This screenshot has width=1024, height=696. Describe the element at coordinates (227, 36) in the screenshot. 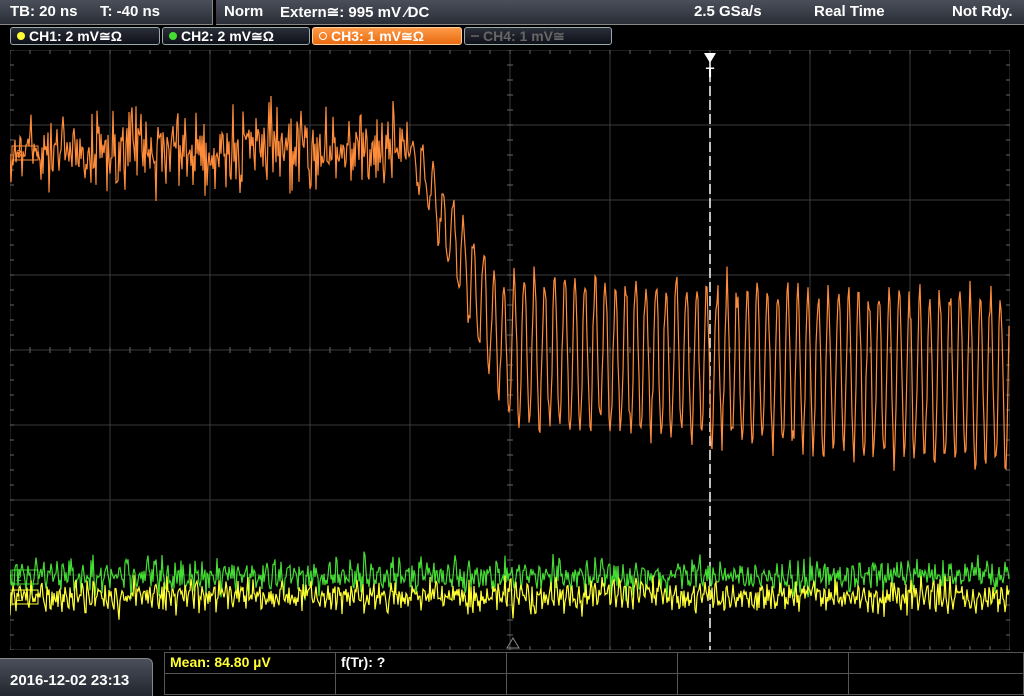

I see `channel-2-label: CH2: 2 mV≅Ω` at that location.